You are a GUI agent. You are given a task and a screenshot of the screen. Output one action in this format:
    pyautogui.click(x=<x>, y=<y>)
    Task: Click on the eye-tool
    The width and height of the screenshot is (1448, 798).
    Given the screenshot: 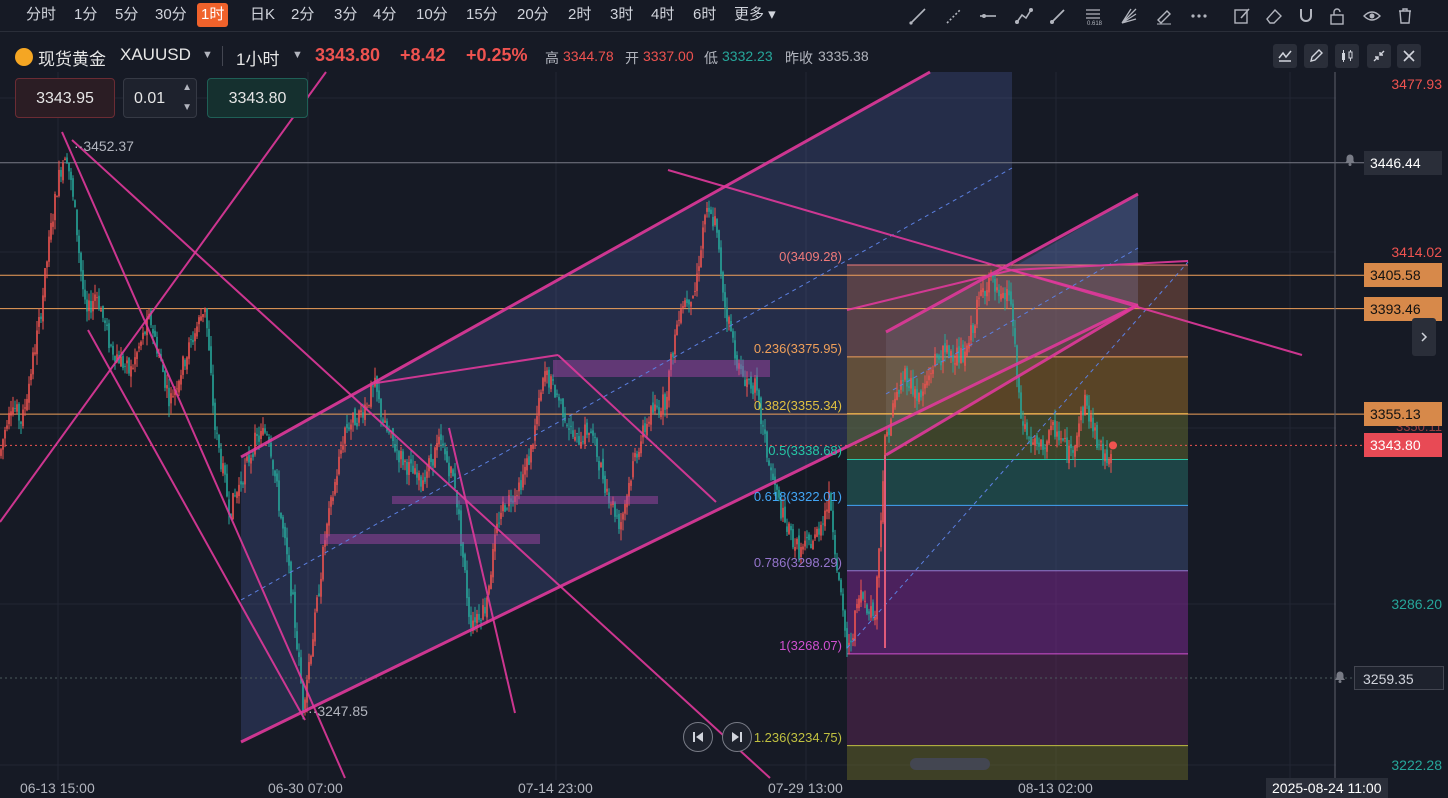 What is the action you would take?
    pyautogui.click(x=1372, y=16)
    